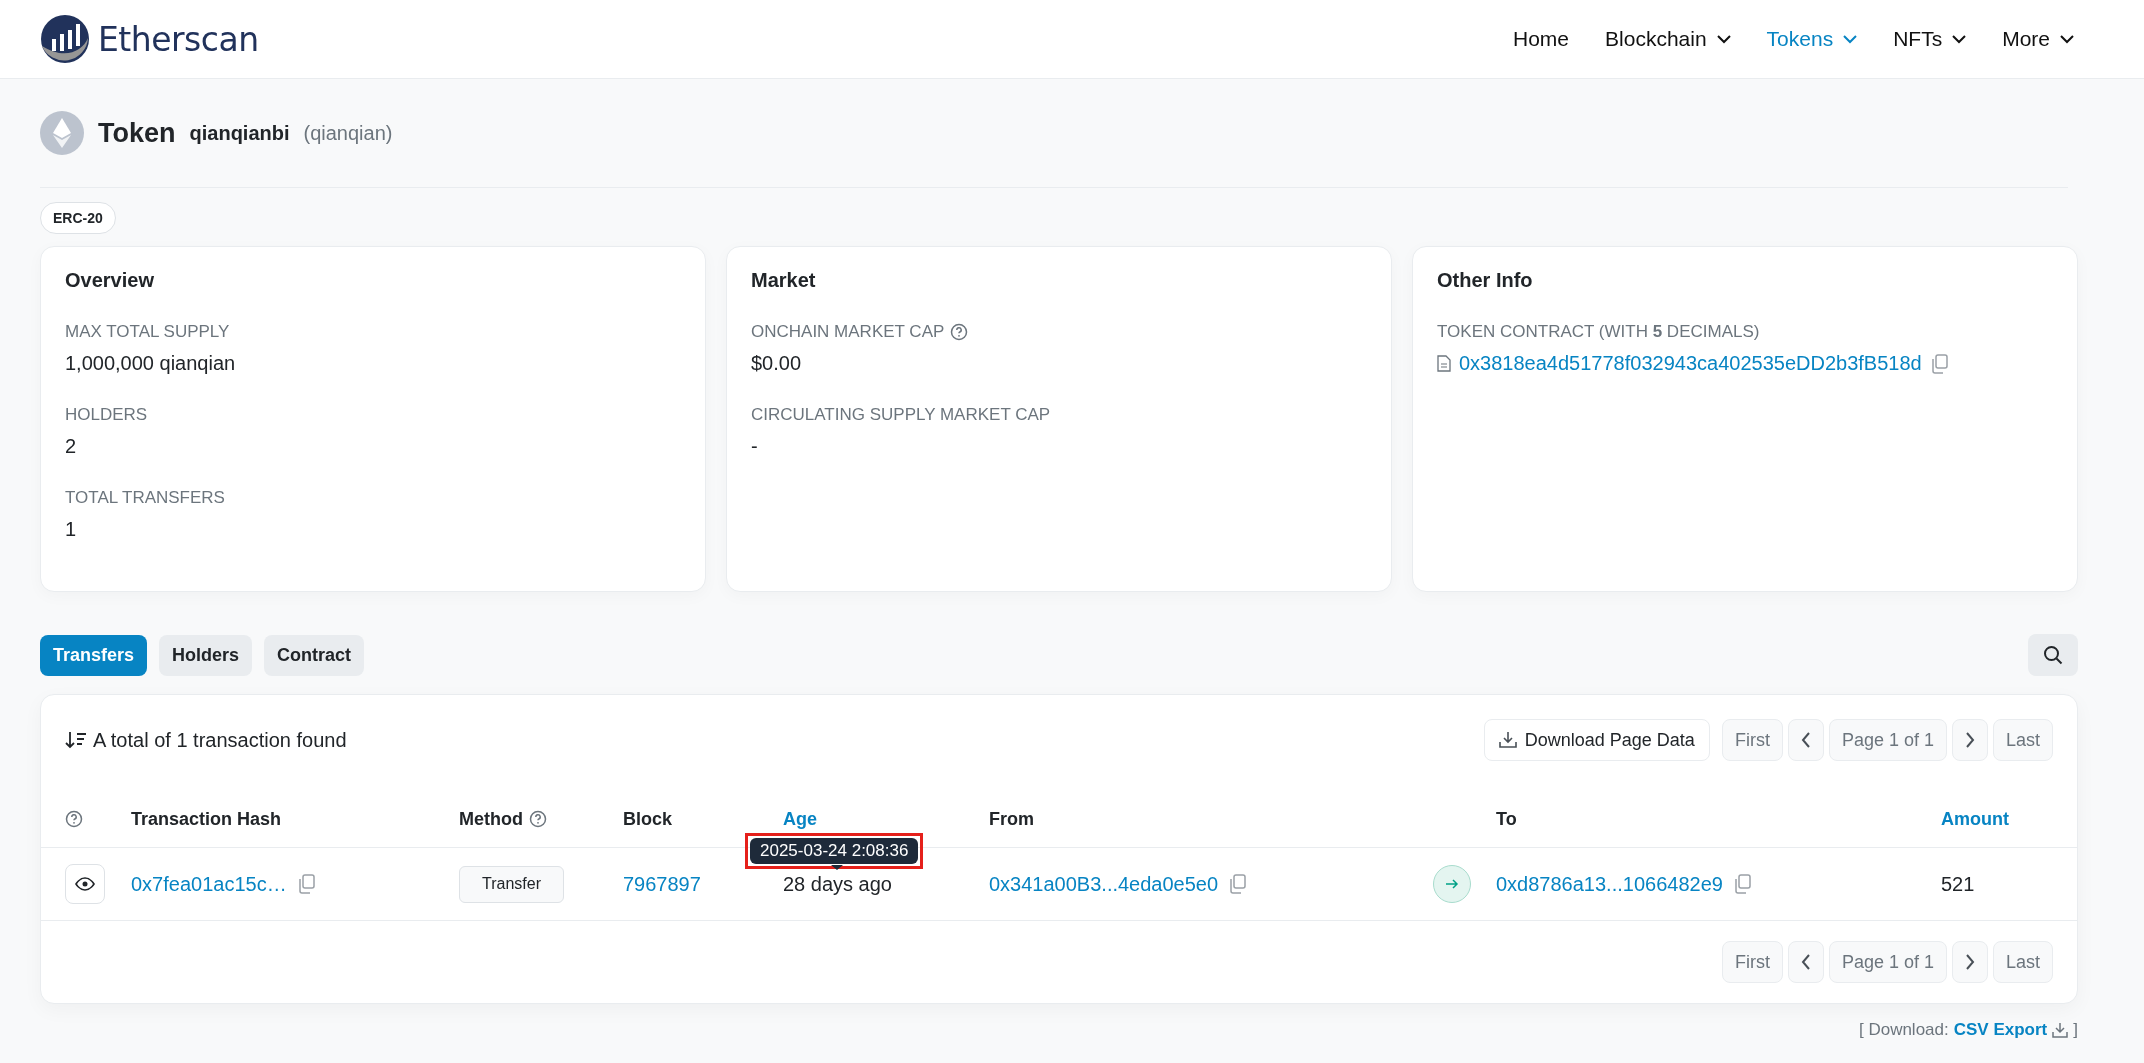 Image resolution: width=2144 pixels, height=1063 pixels. Describe the element at coordinates (648, 819) in the screenshot. I see `column-header: Block` at that location.